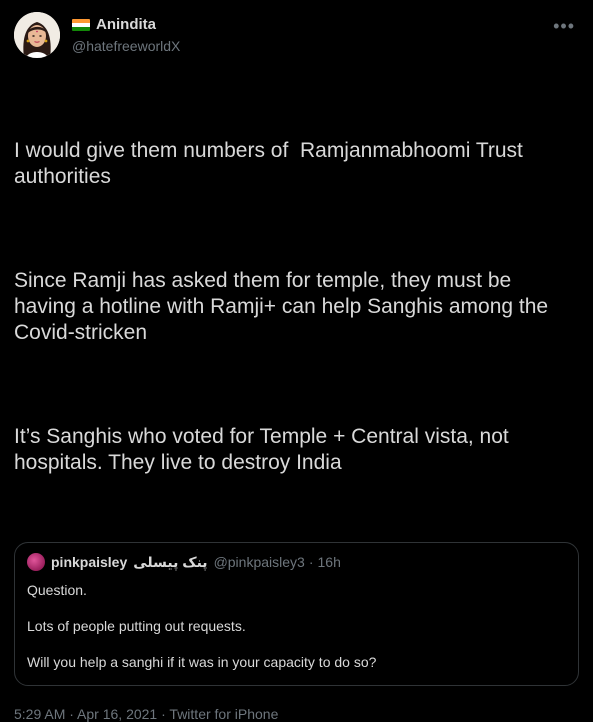 This screenshot has height=722, width=593. What do you see at coordinates (57, 590) in the screenshot?
I see `quoted-paragraph: Question.` at bounding box center [57, 590].